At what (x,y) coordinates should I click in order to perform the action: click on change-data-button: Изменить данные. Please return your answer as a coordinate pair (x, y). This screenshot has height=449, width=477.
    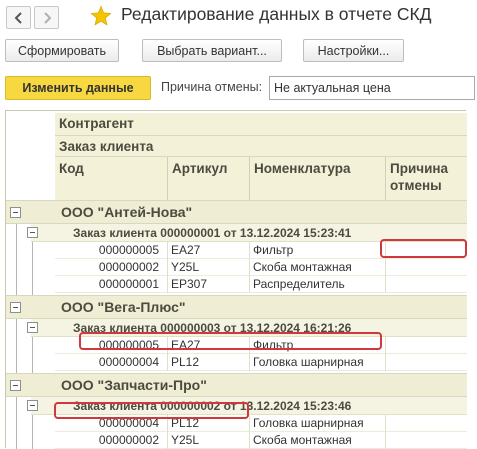
    Looking at the image, I should click on (78, 88).